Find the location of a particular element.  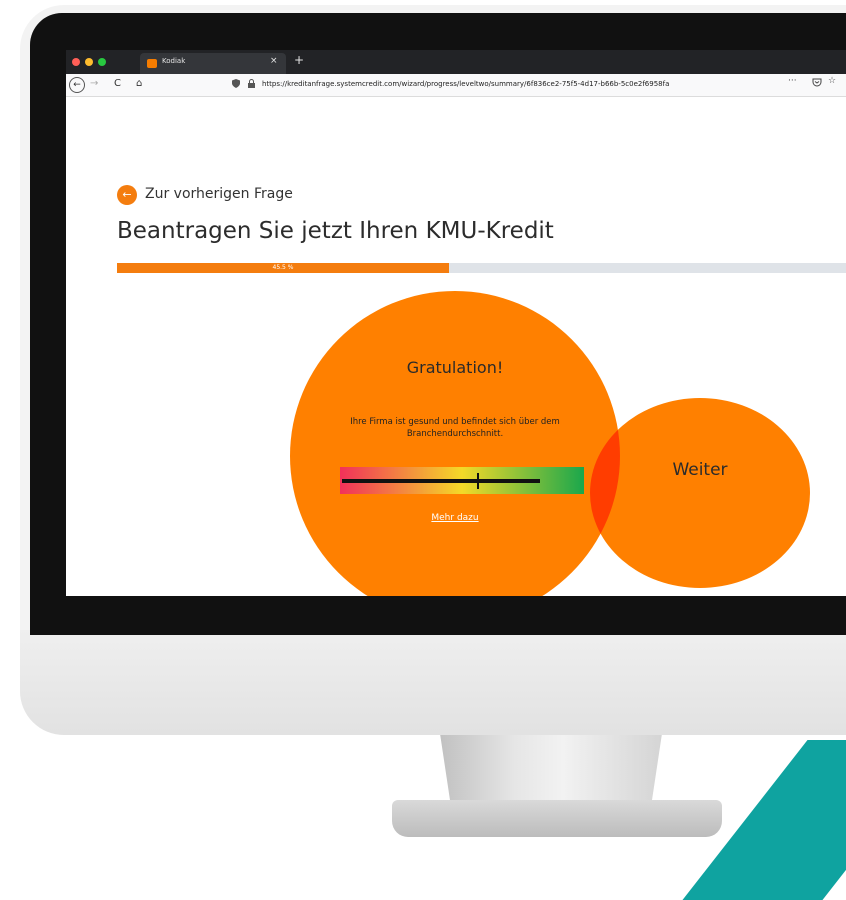

tab-bar: Kodiak × + is located at coordinates (456, 62).